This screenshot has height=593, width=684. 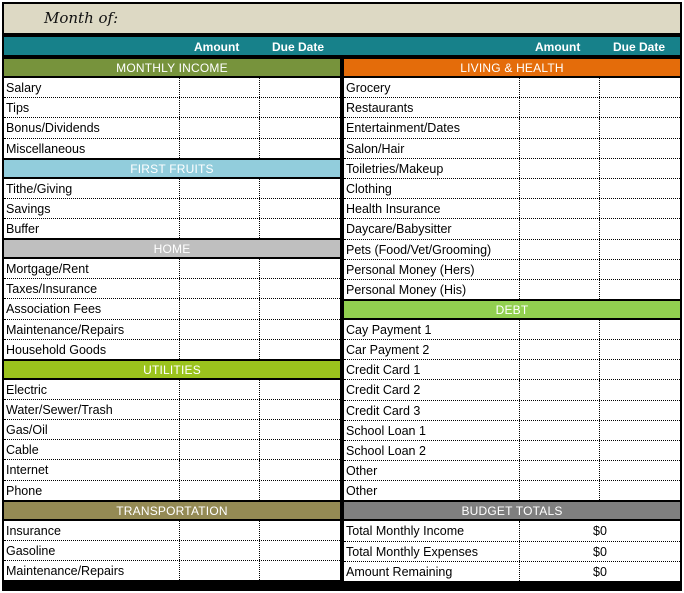 I want to click on budget-row: Water/Sewer/Trash, so click(x=172, y=410).